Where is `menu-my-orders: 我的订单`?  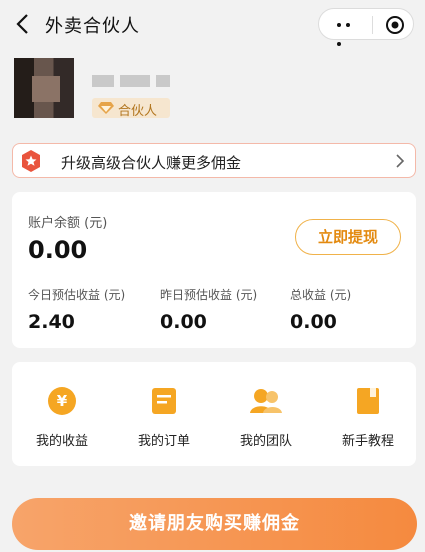
menu-my-orders: 我的订单 is located at coordinates (164, 417).